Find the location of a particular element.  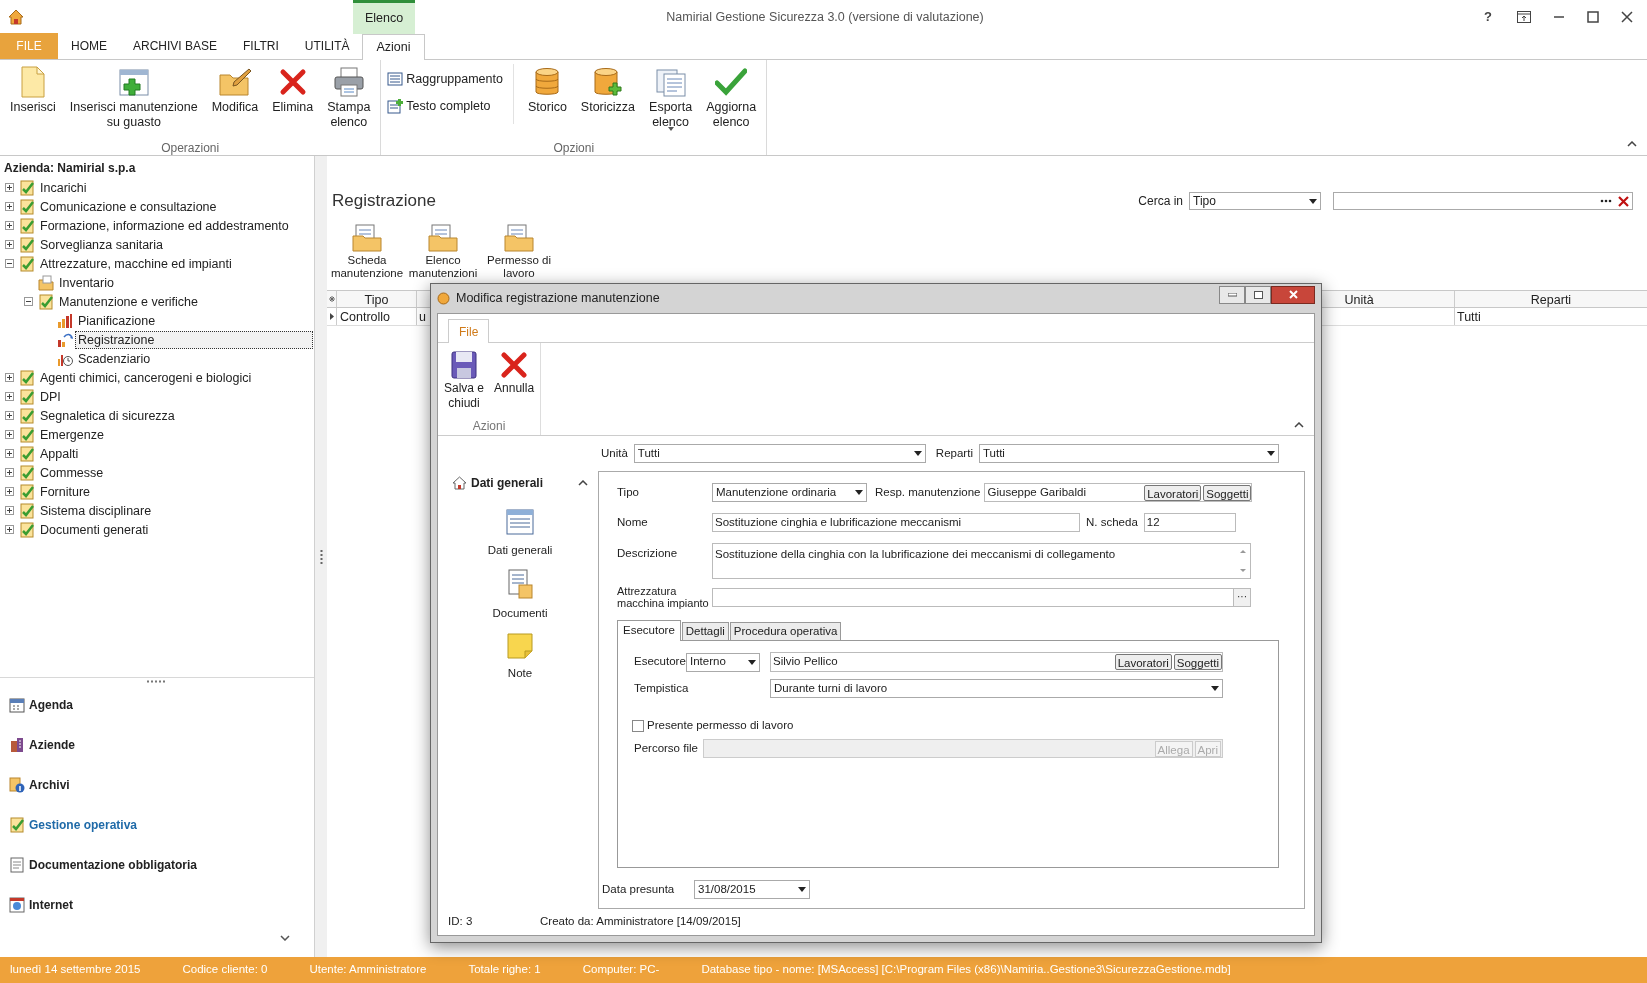

ribbon-tab: Azioni is located at coordinates (393, 47).